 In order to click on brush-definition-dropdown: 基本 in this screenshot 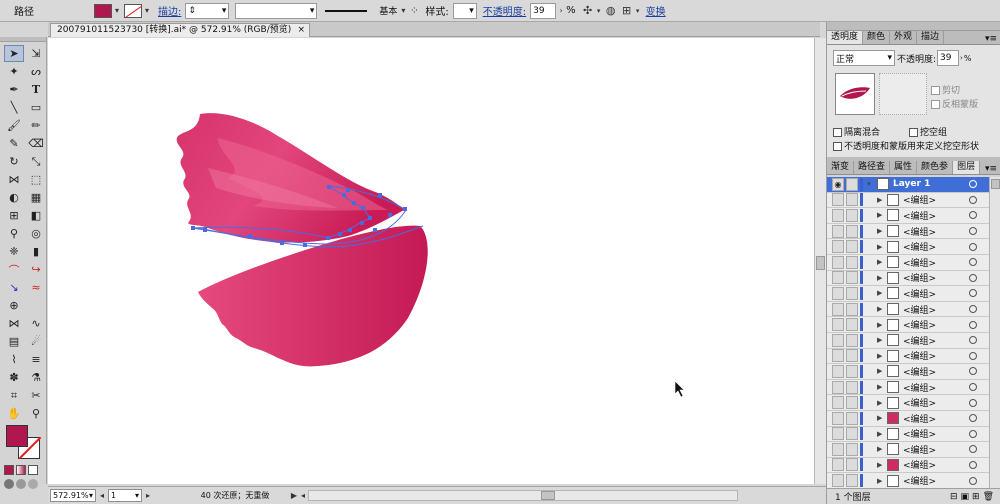, I will do `click(361, 11)`.